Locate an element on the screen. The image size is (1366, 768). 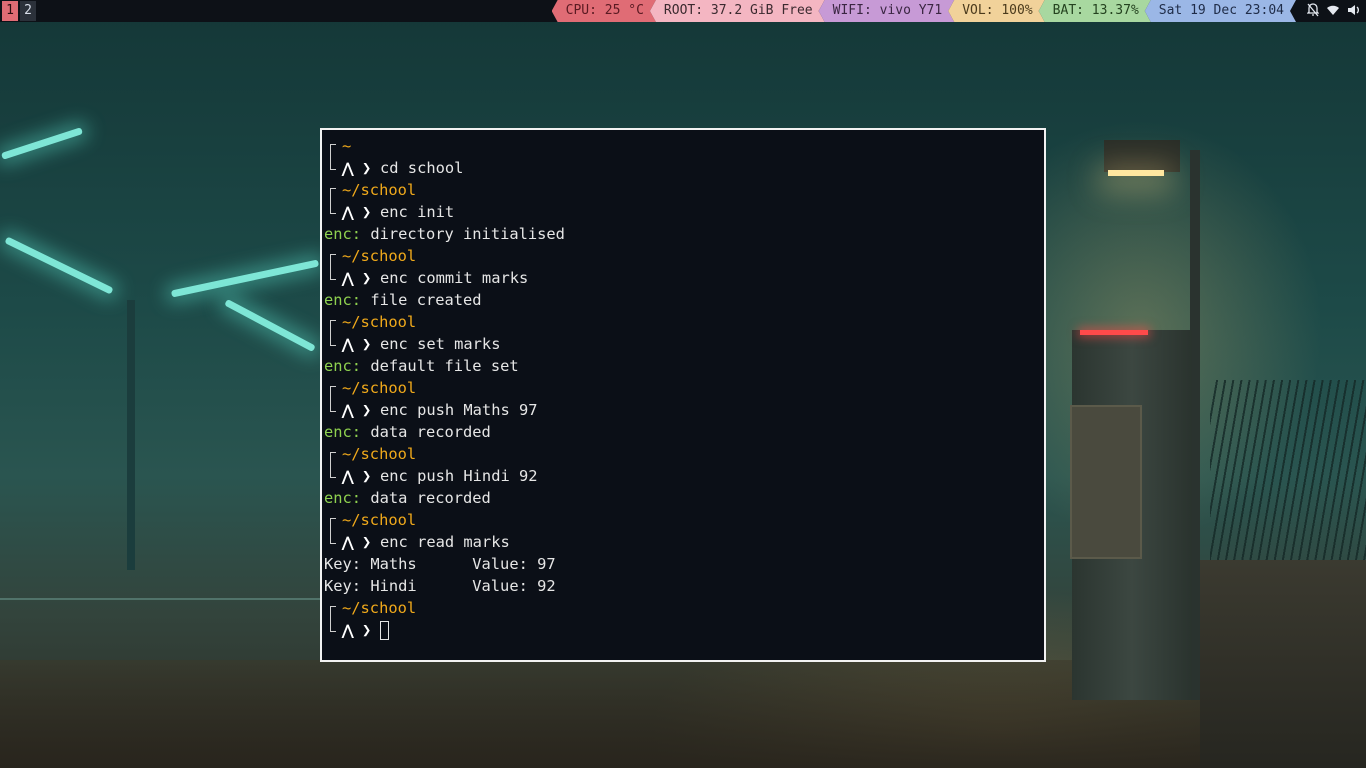
wallpaper-lamp-light is located at coordinates (1136, 173).